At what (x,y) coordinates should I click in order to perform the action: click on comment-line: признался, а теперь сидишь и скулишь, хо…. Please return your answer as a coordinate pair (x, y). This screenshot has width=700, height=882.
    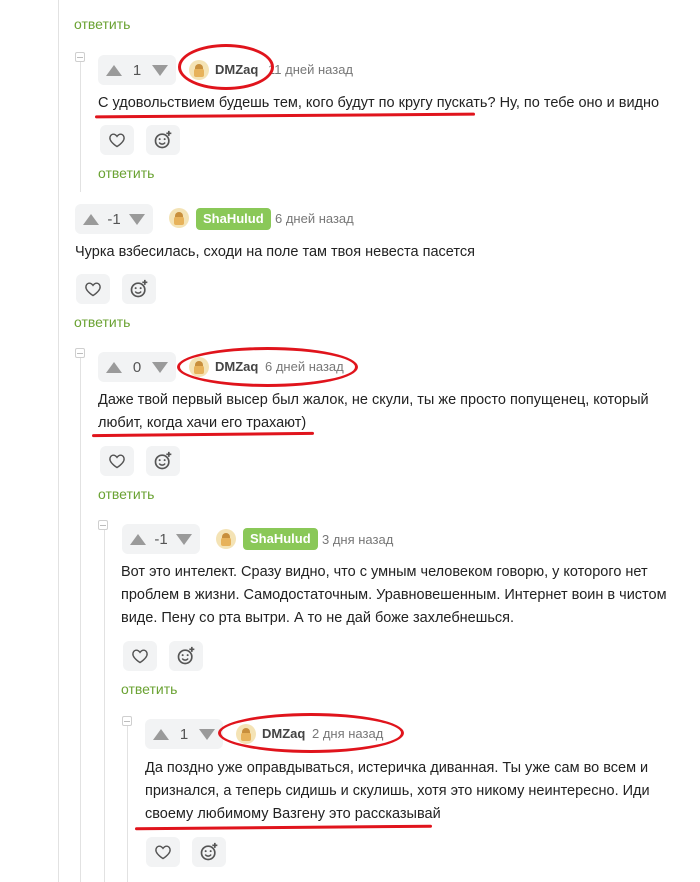
    Looking at the image, I should click on (397, 791).